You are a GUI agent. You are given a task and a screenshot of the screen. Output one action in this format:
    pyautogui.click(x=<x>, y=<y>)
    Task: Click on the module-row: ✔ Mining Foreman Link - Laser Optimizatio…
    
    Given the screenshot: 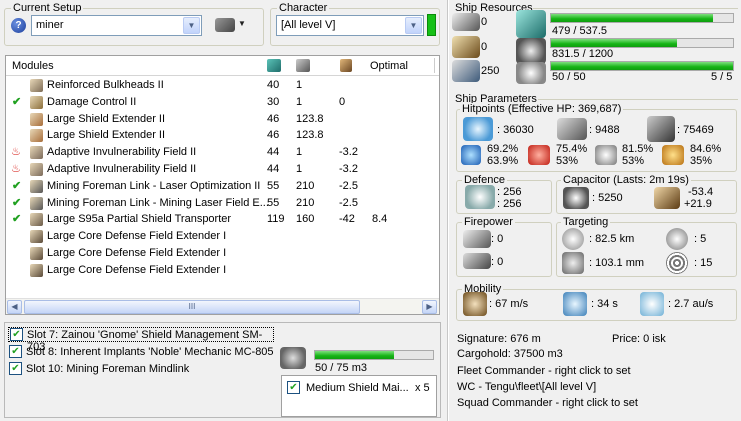 What is the action you would take?
    pyautogui.click(x=222, y=186)
    